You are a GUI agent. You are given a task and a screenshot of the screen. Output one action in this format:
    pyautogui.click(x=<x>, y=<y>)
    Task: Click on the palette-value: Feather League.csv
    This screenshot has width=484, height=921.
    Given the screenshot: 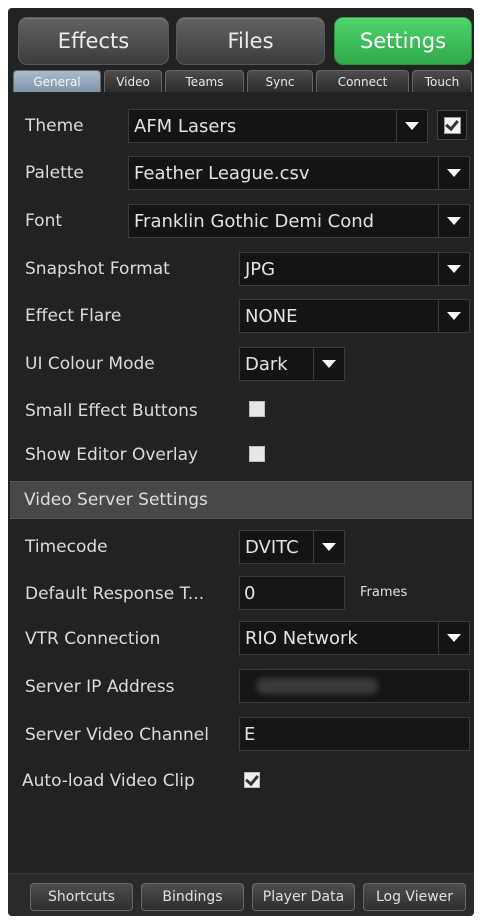 What is the action you would take?
    pyautogui.click(x=222, y=173)
    